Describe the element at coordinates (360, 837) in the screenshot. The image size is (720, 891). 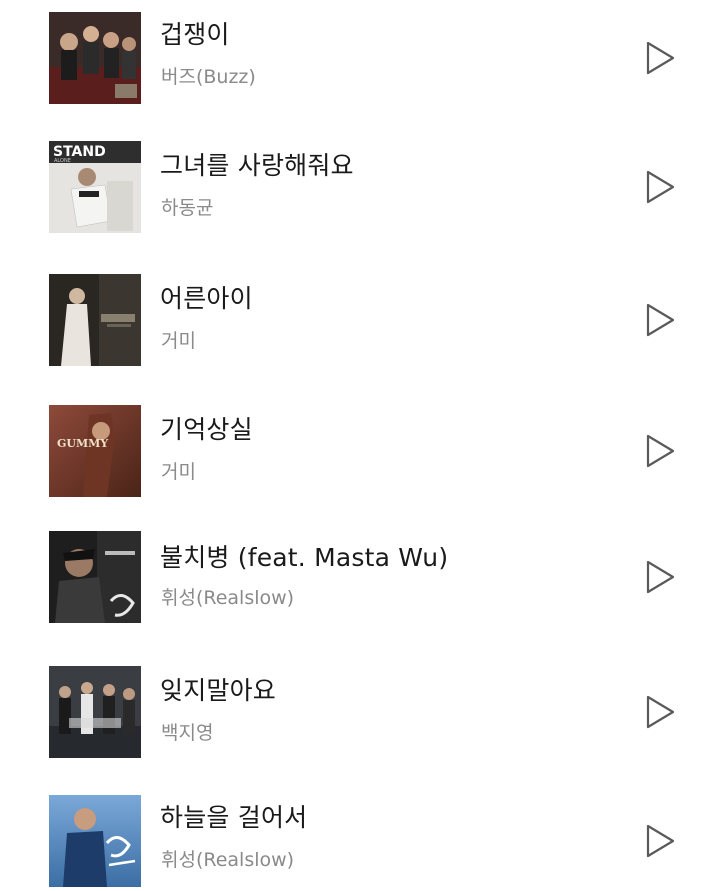
I see `song-row: 하늘을 걸어서 휘성(Realslow)` at that location.